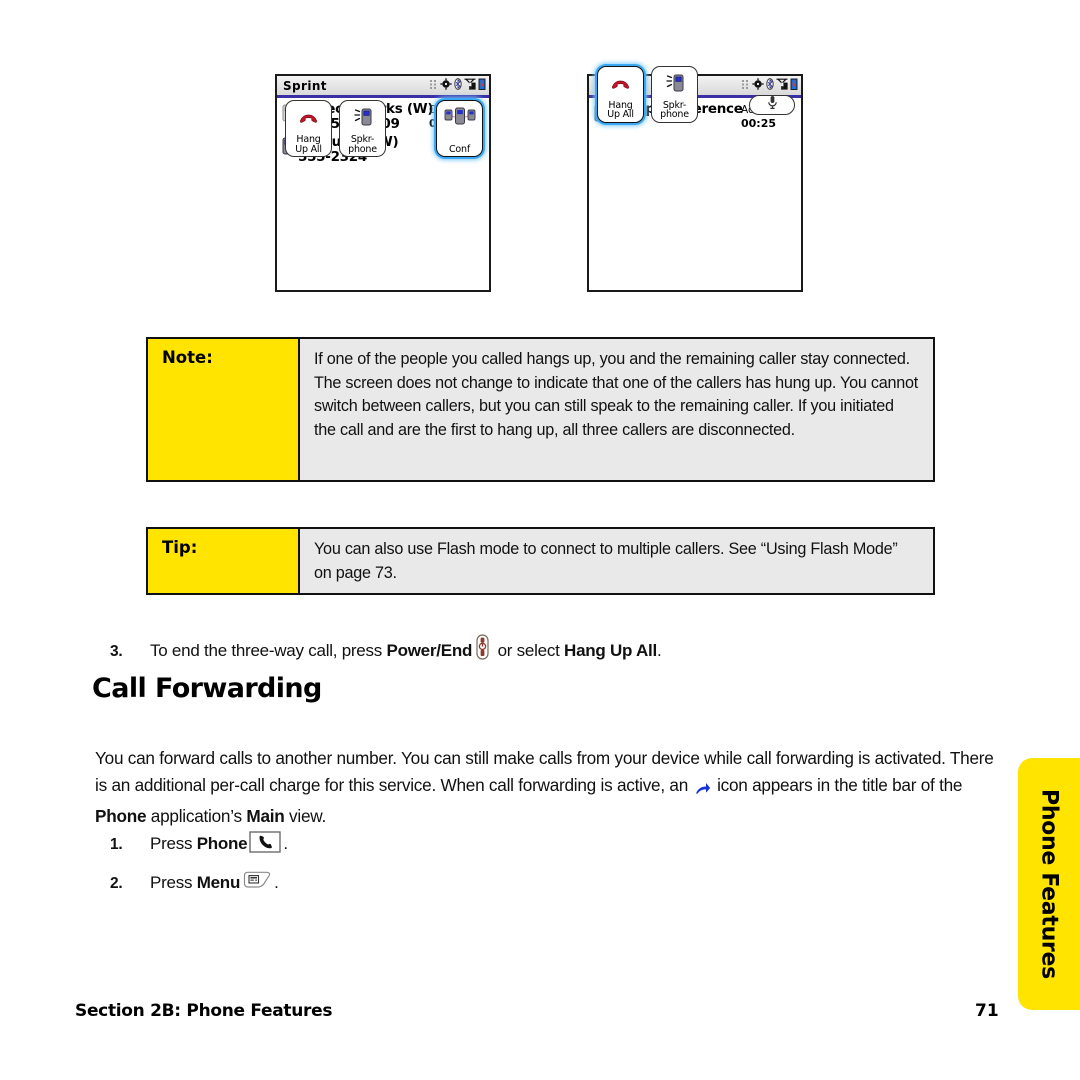 The width and height of the screenshot is (1080, 1080). I want to click on conference-button: Conf, so click(459, 129).